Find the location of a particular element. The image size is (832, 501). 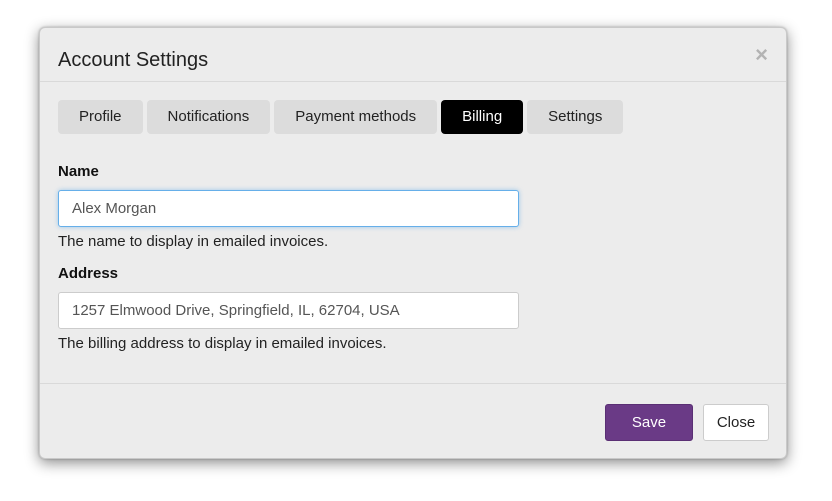

close-button: Close is located at coordinates (736, 422).